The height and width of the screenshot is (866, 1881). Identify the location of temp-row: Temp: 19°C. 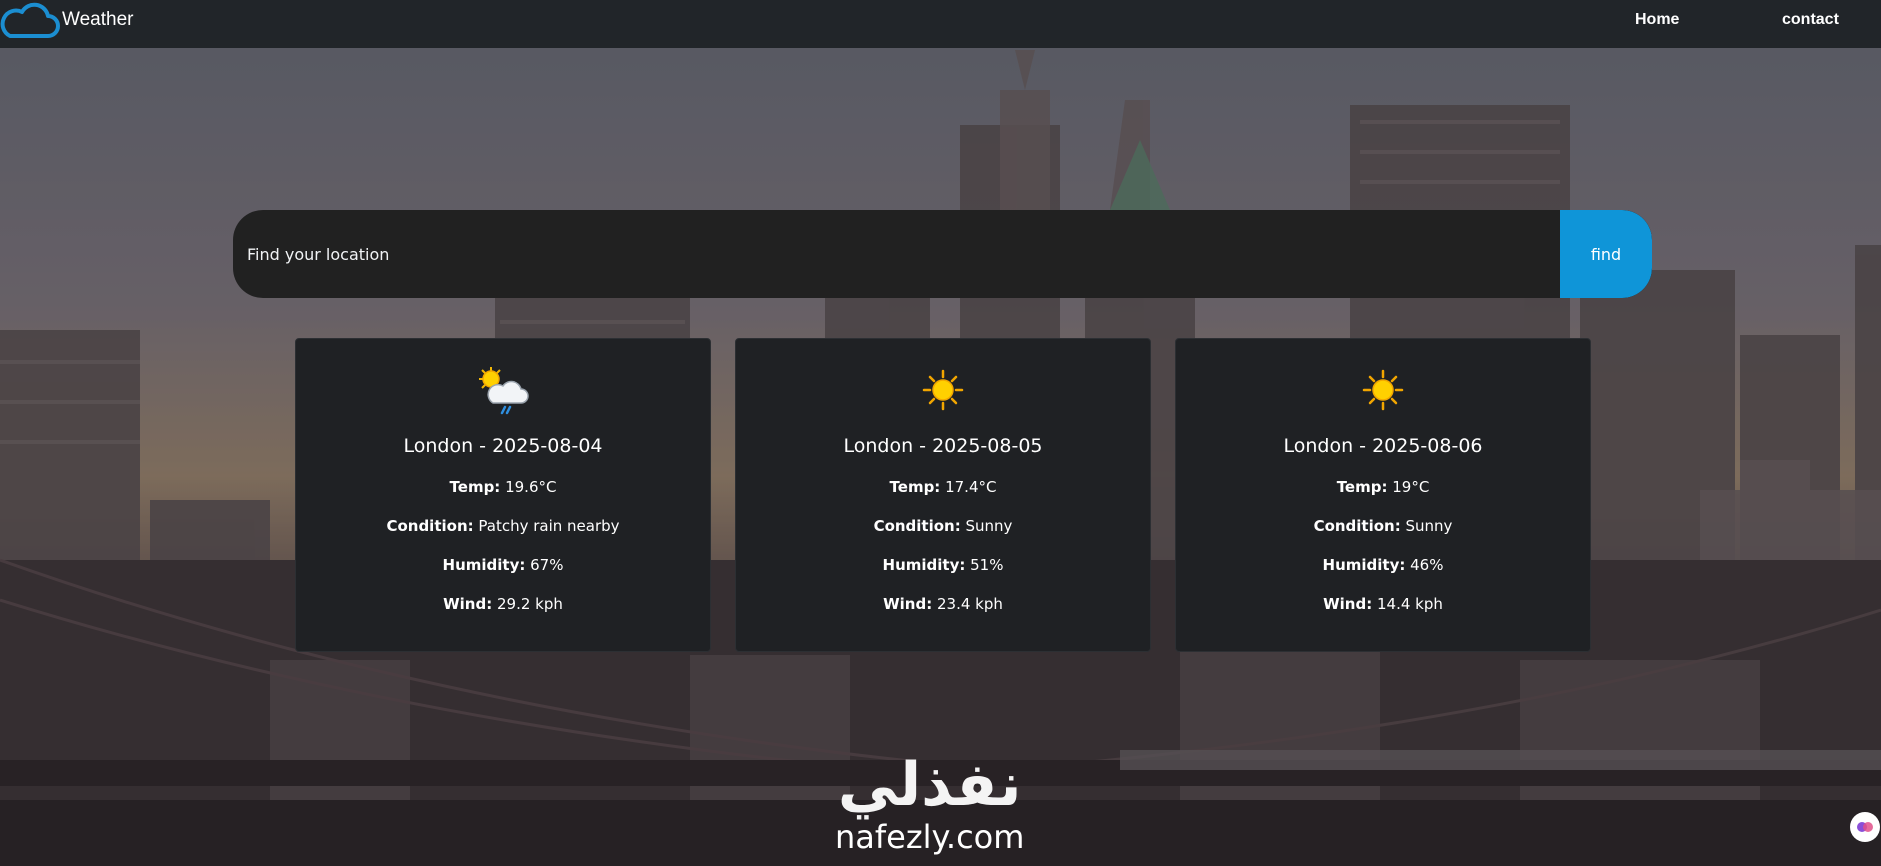
(1383, 487).